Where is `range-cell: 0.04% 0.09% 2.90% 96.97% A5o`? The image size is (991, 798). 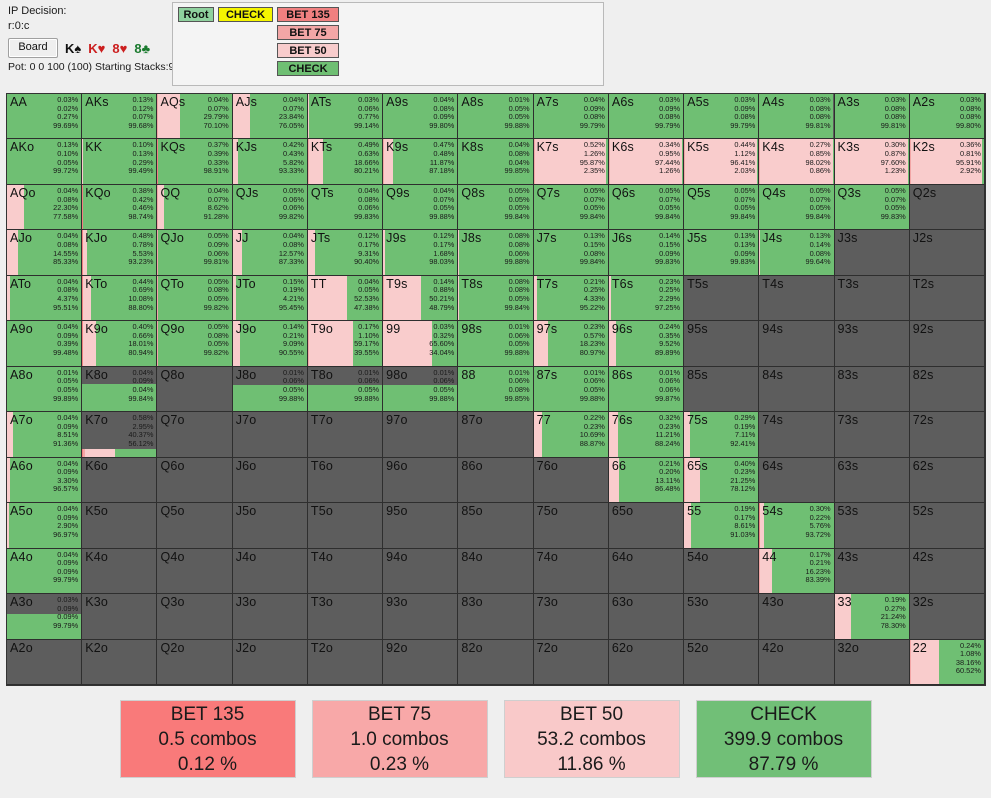 range-cell: 0.04% 0.09% 2.90% 96.97% A5o is located at coordinates (45, 526).